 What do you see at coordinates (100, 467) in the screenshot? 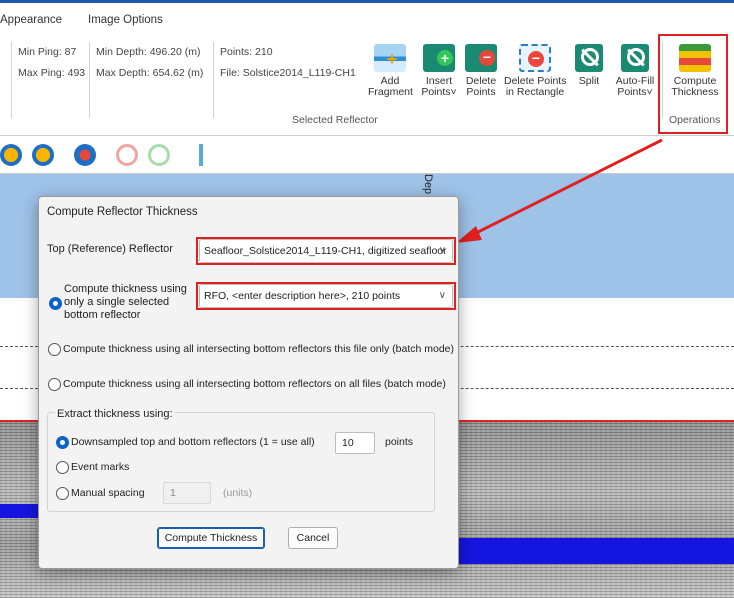
I see `event-marks-label: Event marks` at bounding box center [100, 467].